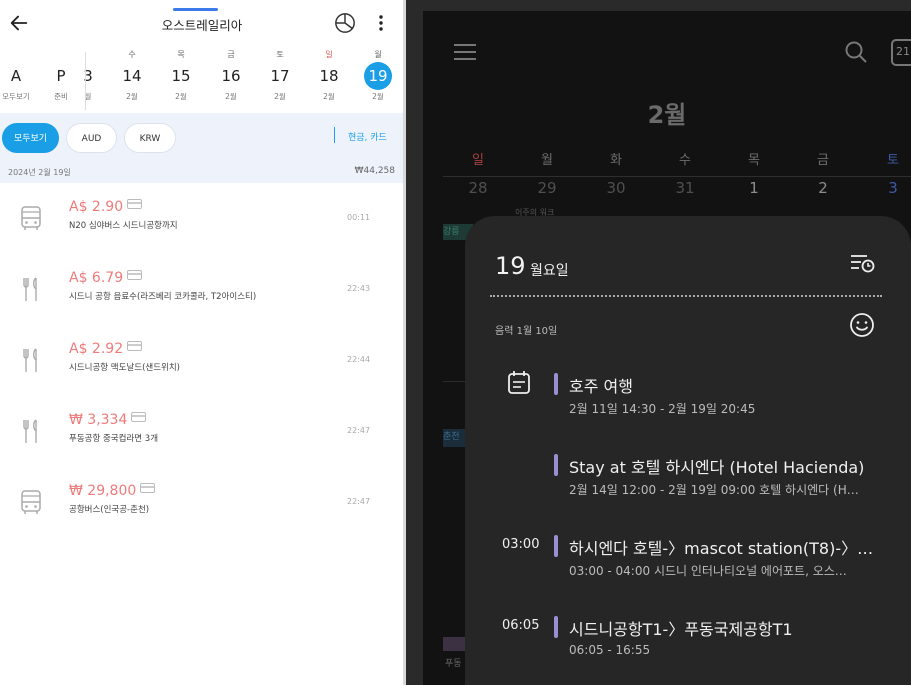  I want to click on date-item: 목 15 2월, so click(181, 76).